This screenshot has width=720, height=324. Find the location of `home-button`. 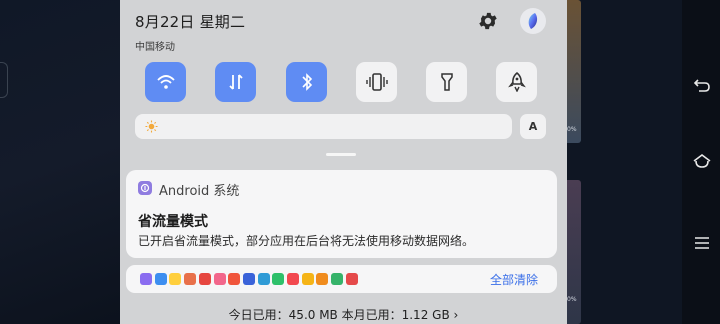

home-button is located at coordinates (702, 161).